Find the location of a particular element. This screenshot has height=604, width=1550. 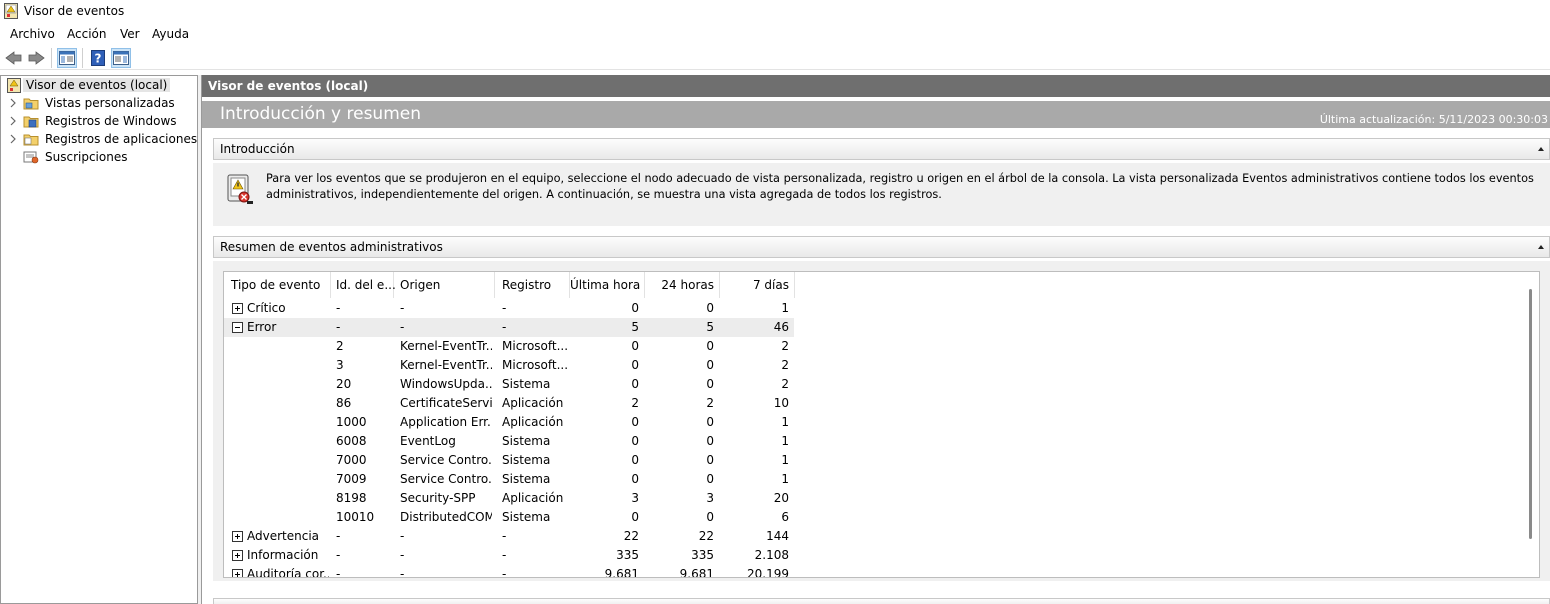

cell-id: 6008 is located at coordinates (351, 441).